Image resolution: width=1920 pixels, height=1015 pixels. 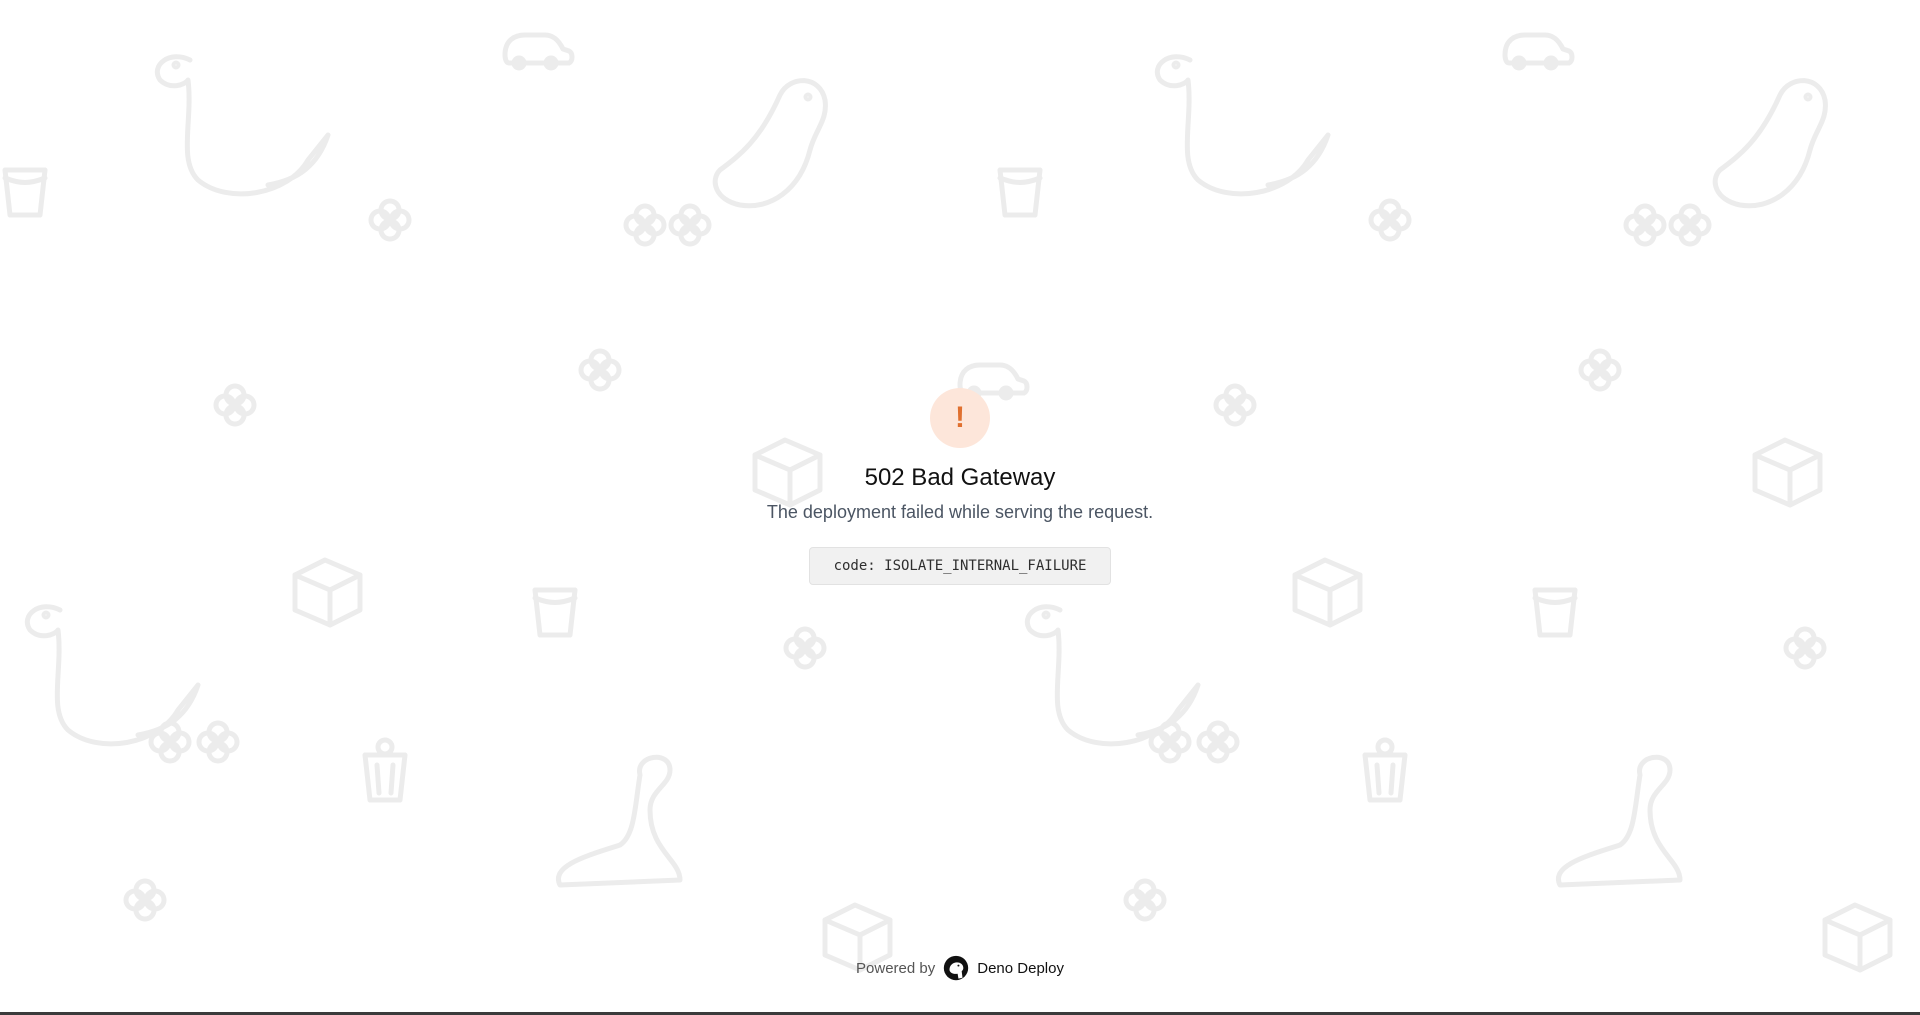 I want to click on deno-deploy-link: Deno Deploy, so click(x=1003, y=968).